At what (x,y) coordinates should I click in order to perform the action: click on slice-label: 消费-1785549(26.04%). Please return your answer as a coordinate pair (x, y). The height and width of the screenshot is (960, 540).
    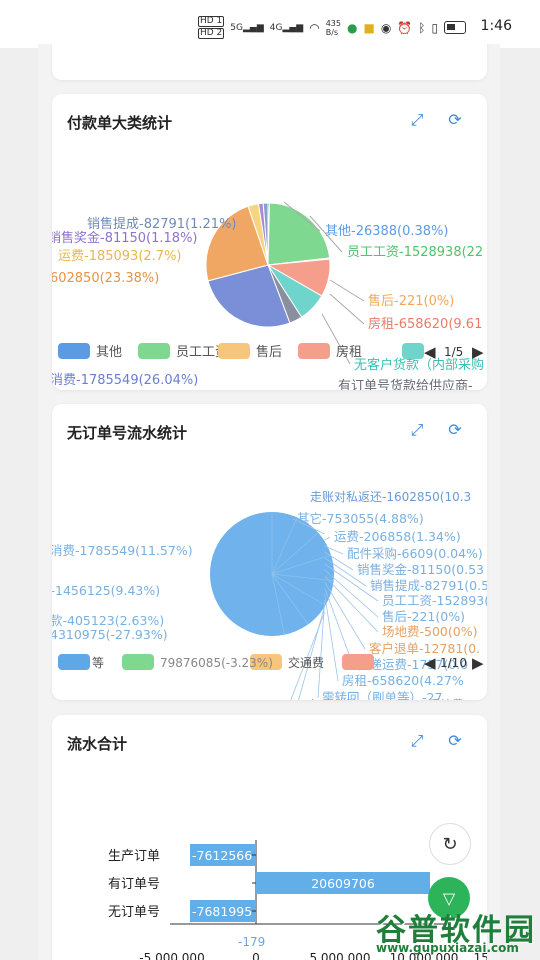
    Looking at the image, I should click on (125, 380).